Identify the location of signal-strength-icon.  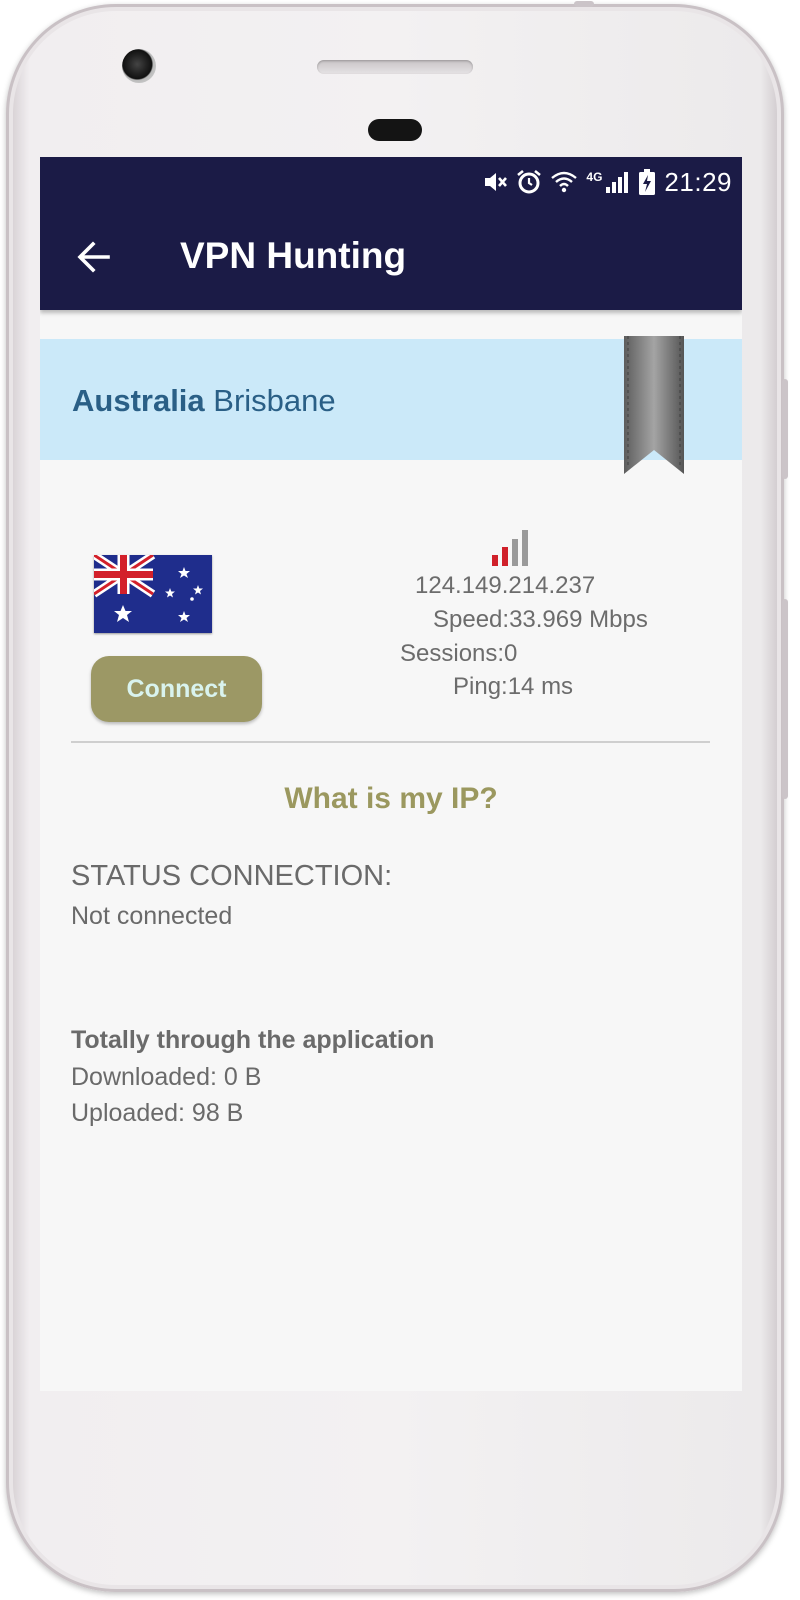
(512, 548).